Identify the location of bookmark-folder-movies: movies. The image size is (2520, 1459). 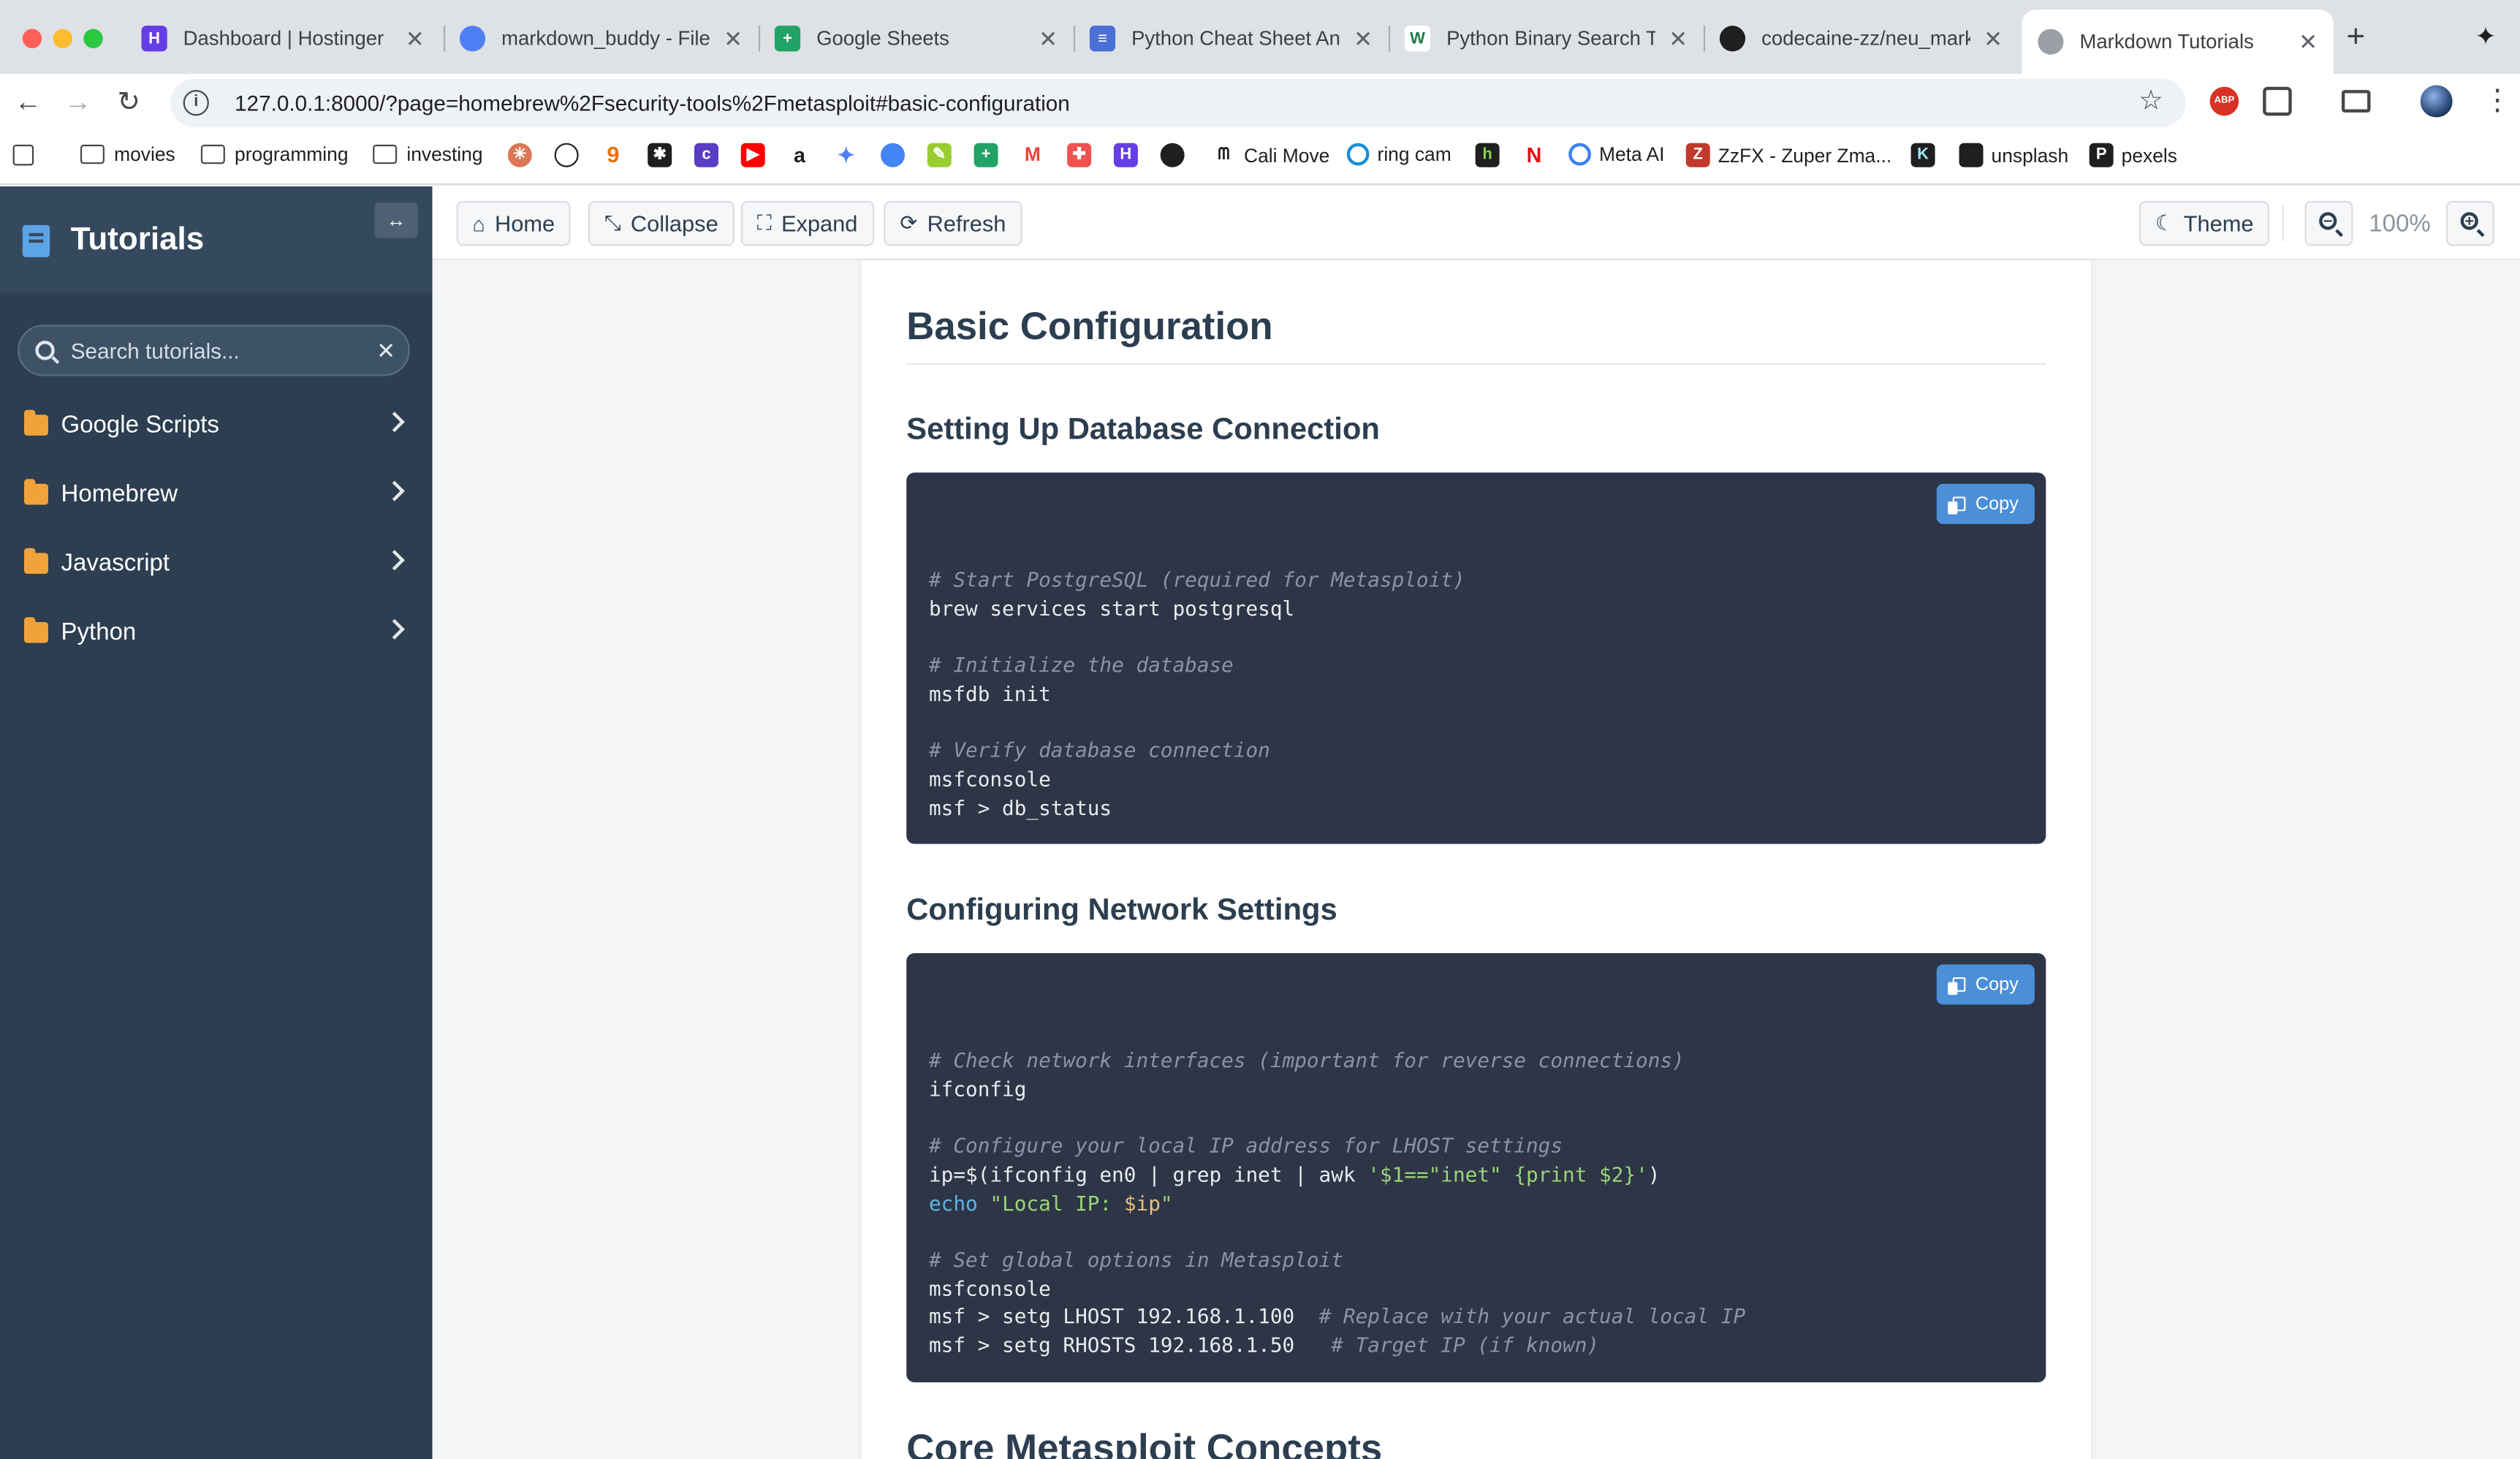
(127, 154).